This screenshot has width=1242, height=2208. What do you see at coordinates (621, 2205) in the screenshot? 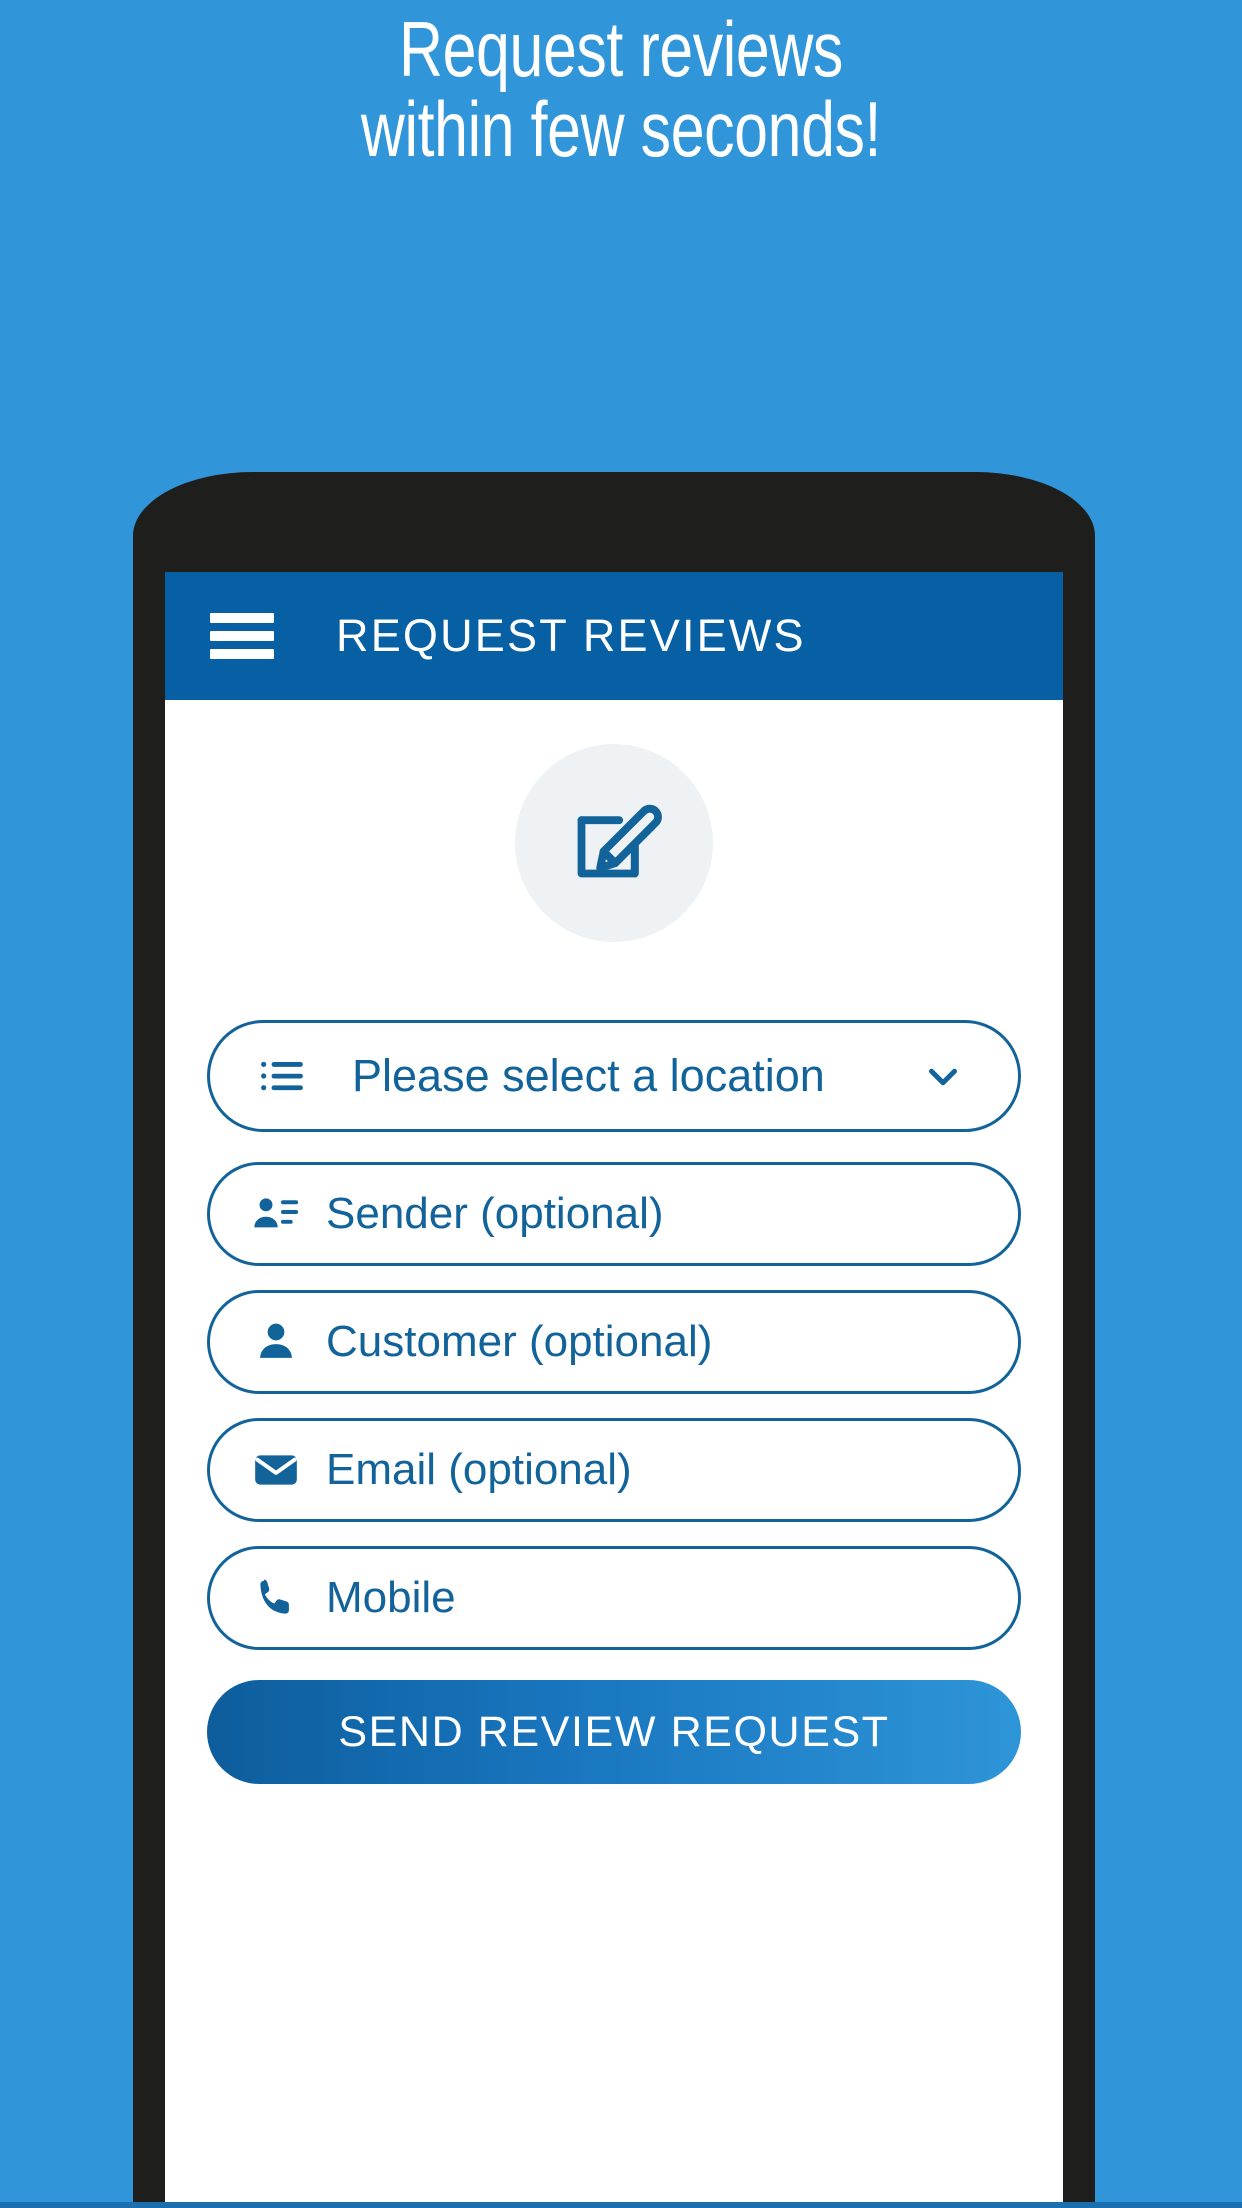
I see `bottom-accent-strip` at bounding box center [621, 2205].